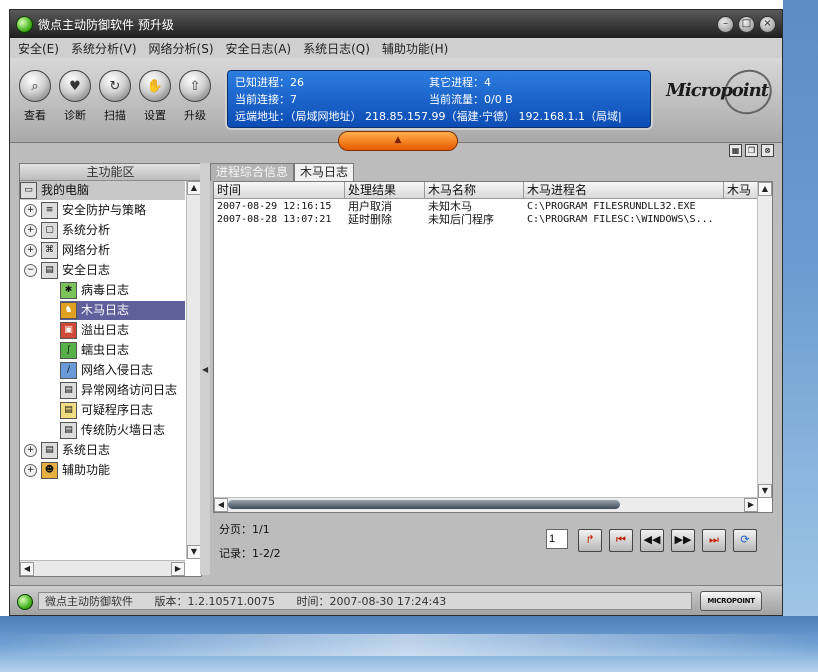  I want to click on tab-process-info: 进程综合信息, so click(252, 172).